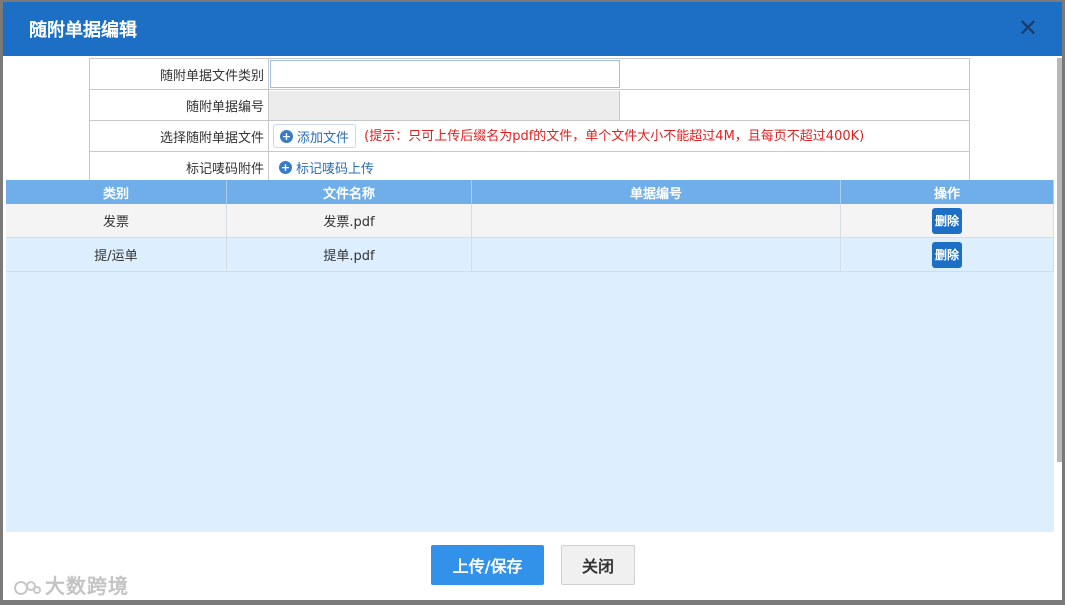 This screenshot has width=1065, height=605. I want to click on number-field, so click(444, 105).